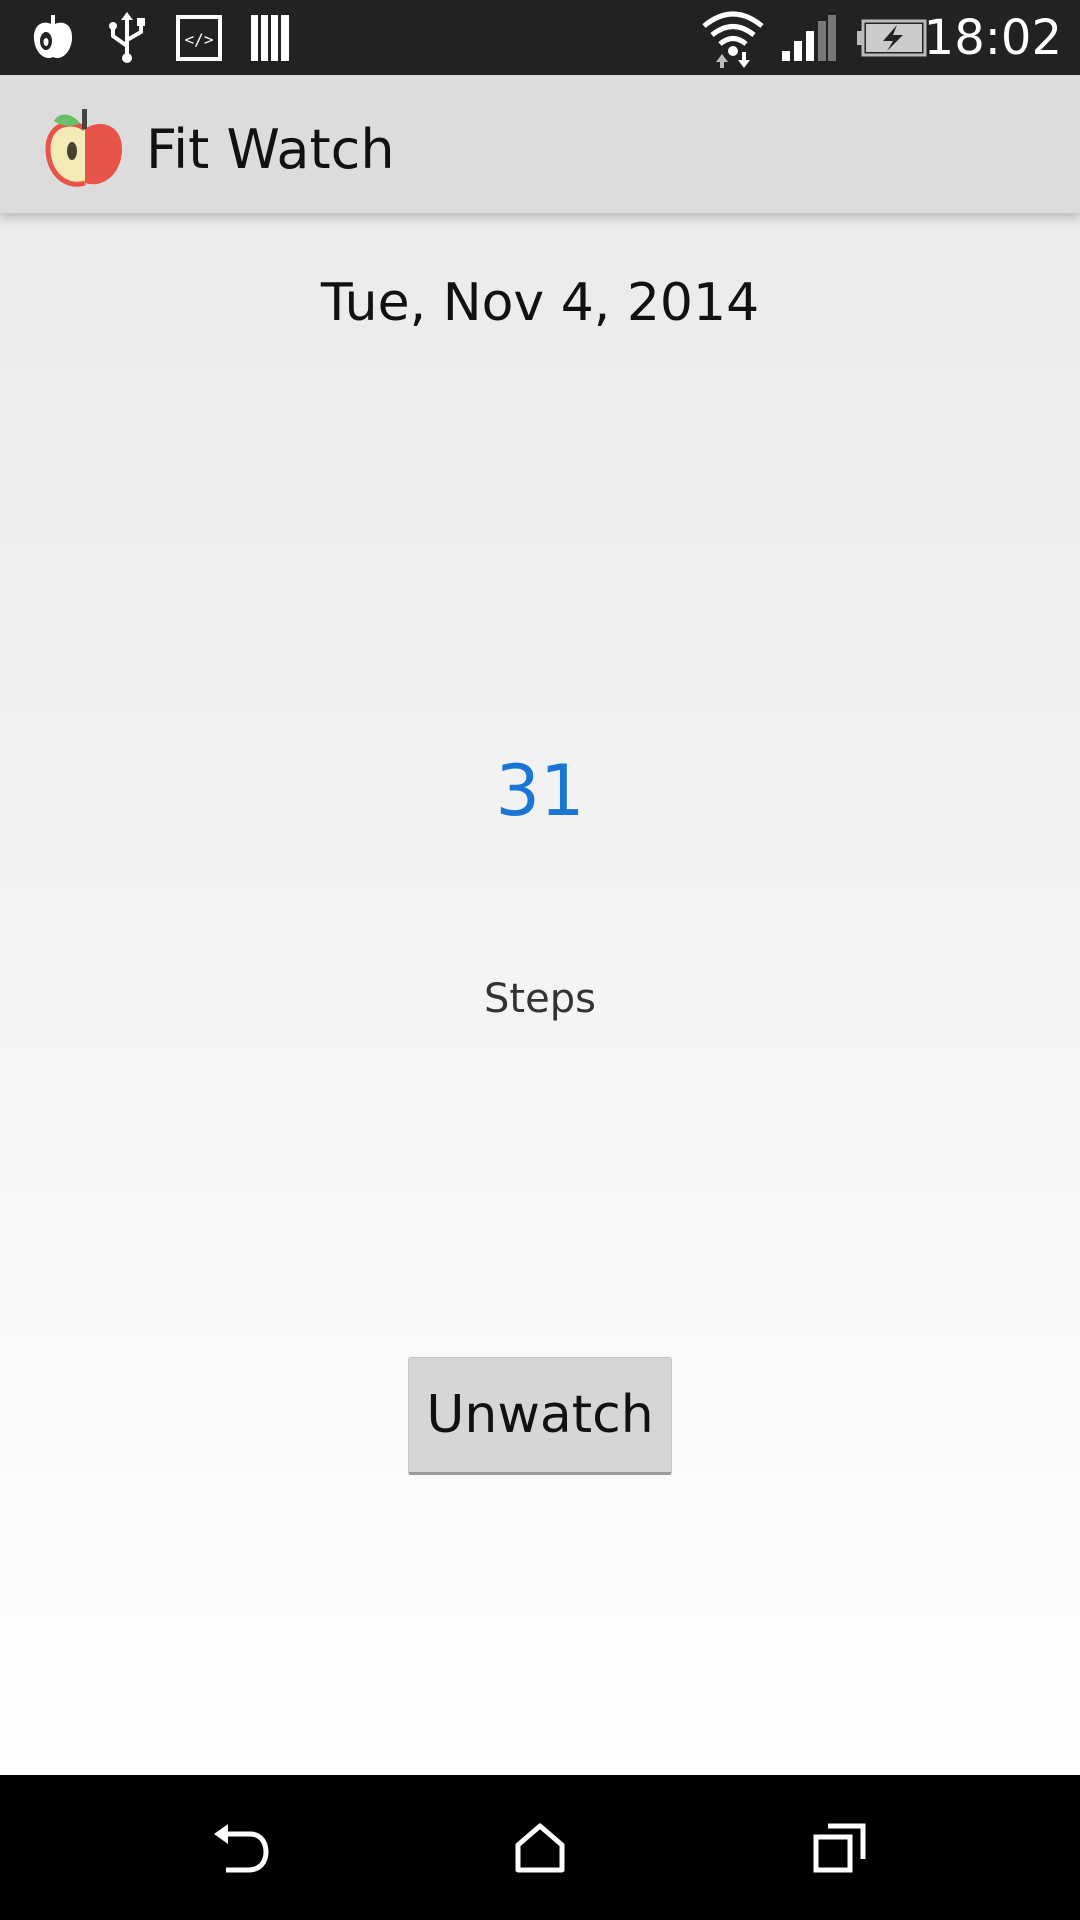 The width and height of the screenshot is (1080, 1920). What do you see at coordinates (992, 38) in the screenshot?
I see `status-time: 18:02` at bounding box center [992, 38].